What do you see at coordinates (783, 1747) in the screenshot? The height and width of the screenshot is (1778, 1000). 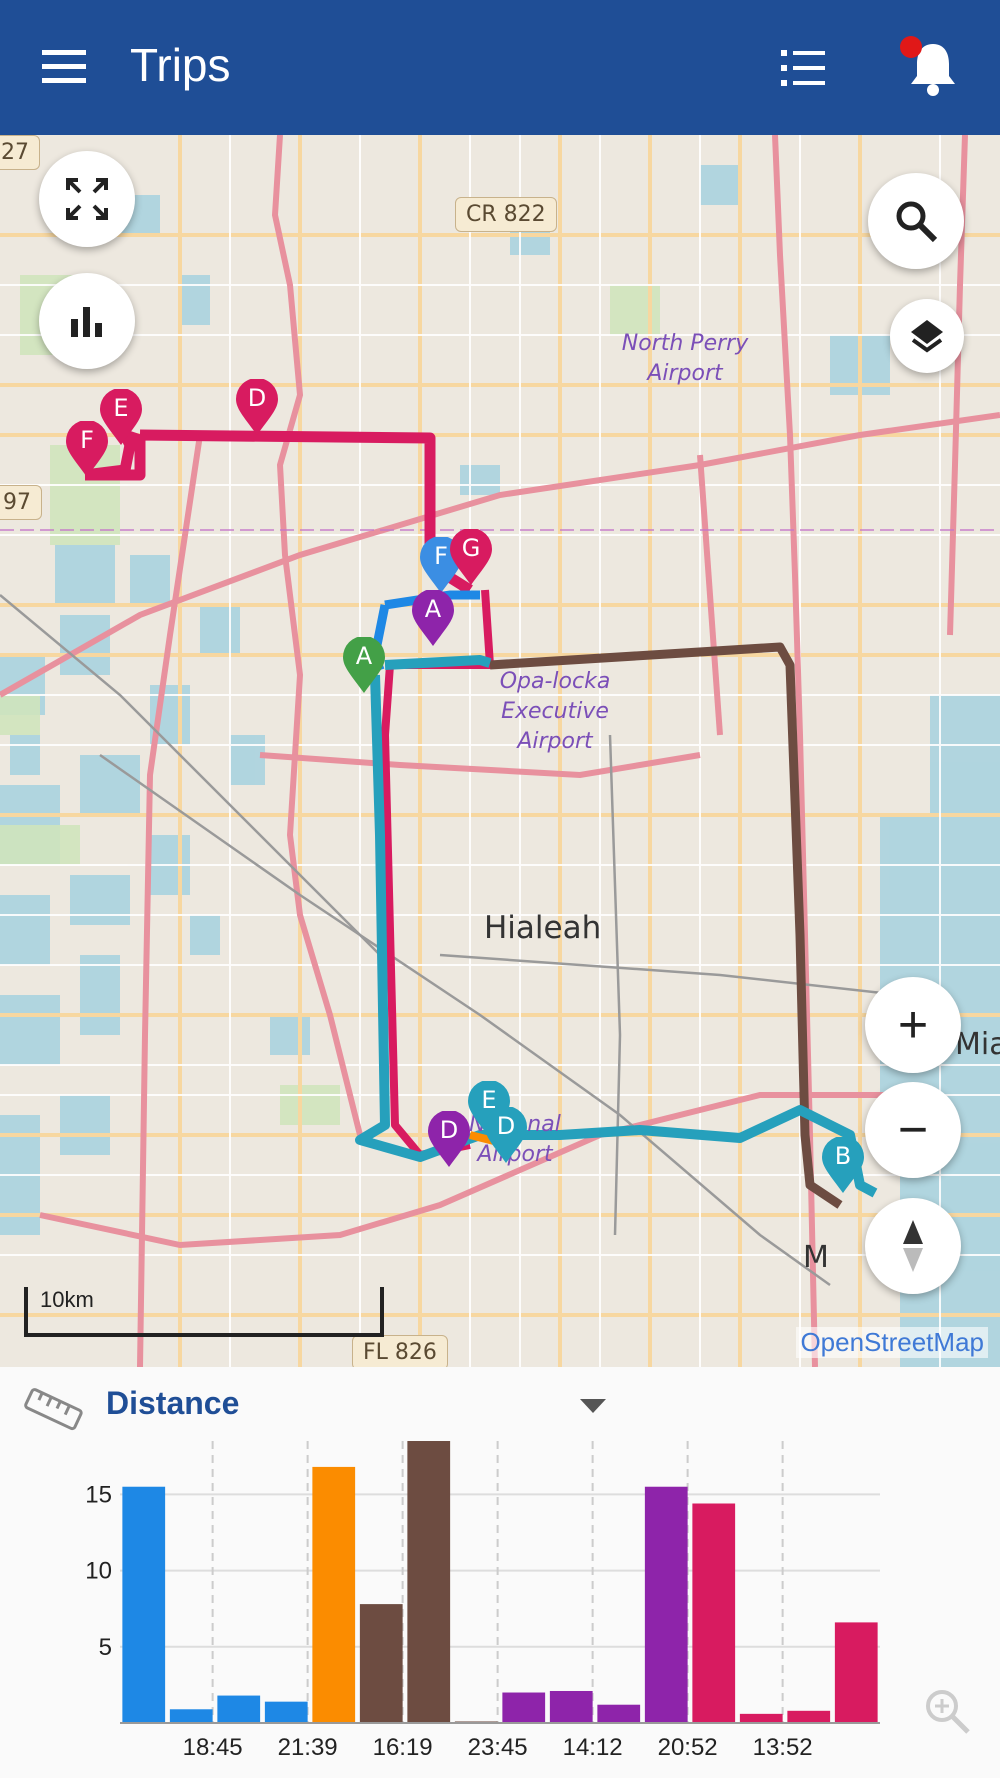 I see `x-tick-label: 13:52` at bounding box center [783, 1747].